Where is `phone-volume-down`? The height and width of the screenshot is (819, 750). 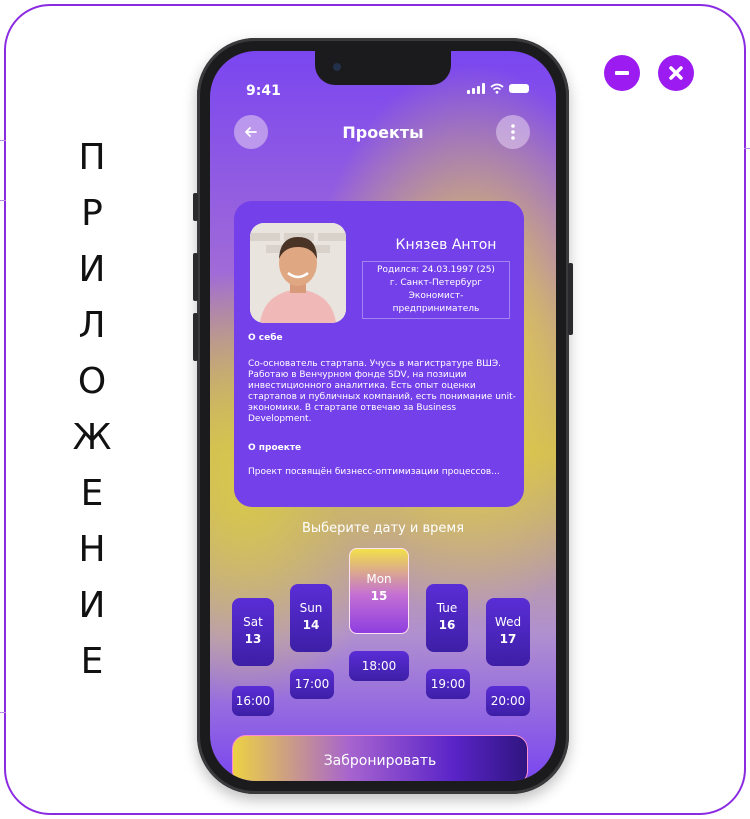 phone-volume-down is located at coordinates (195, 337).